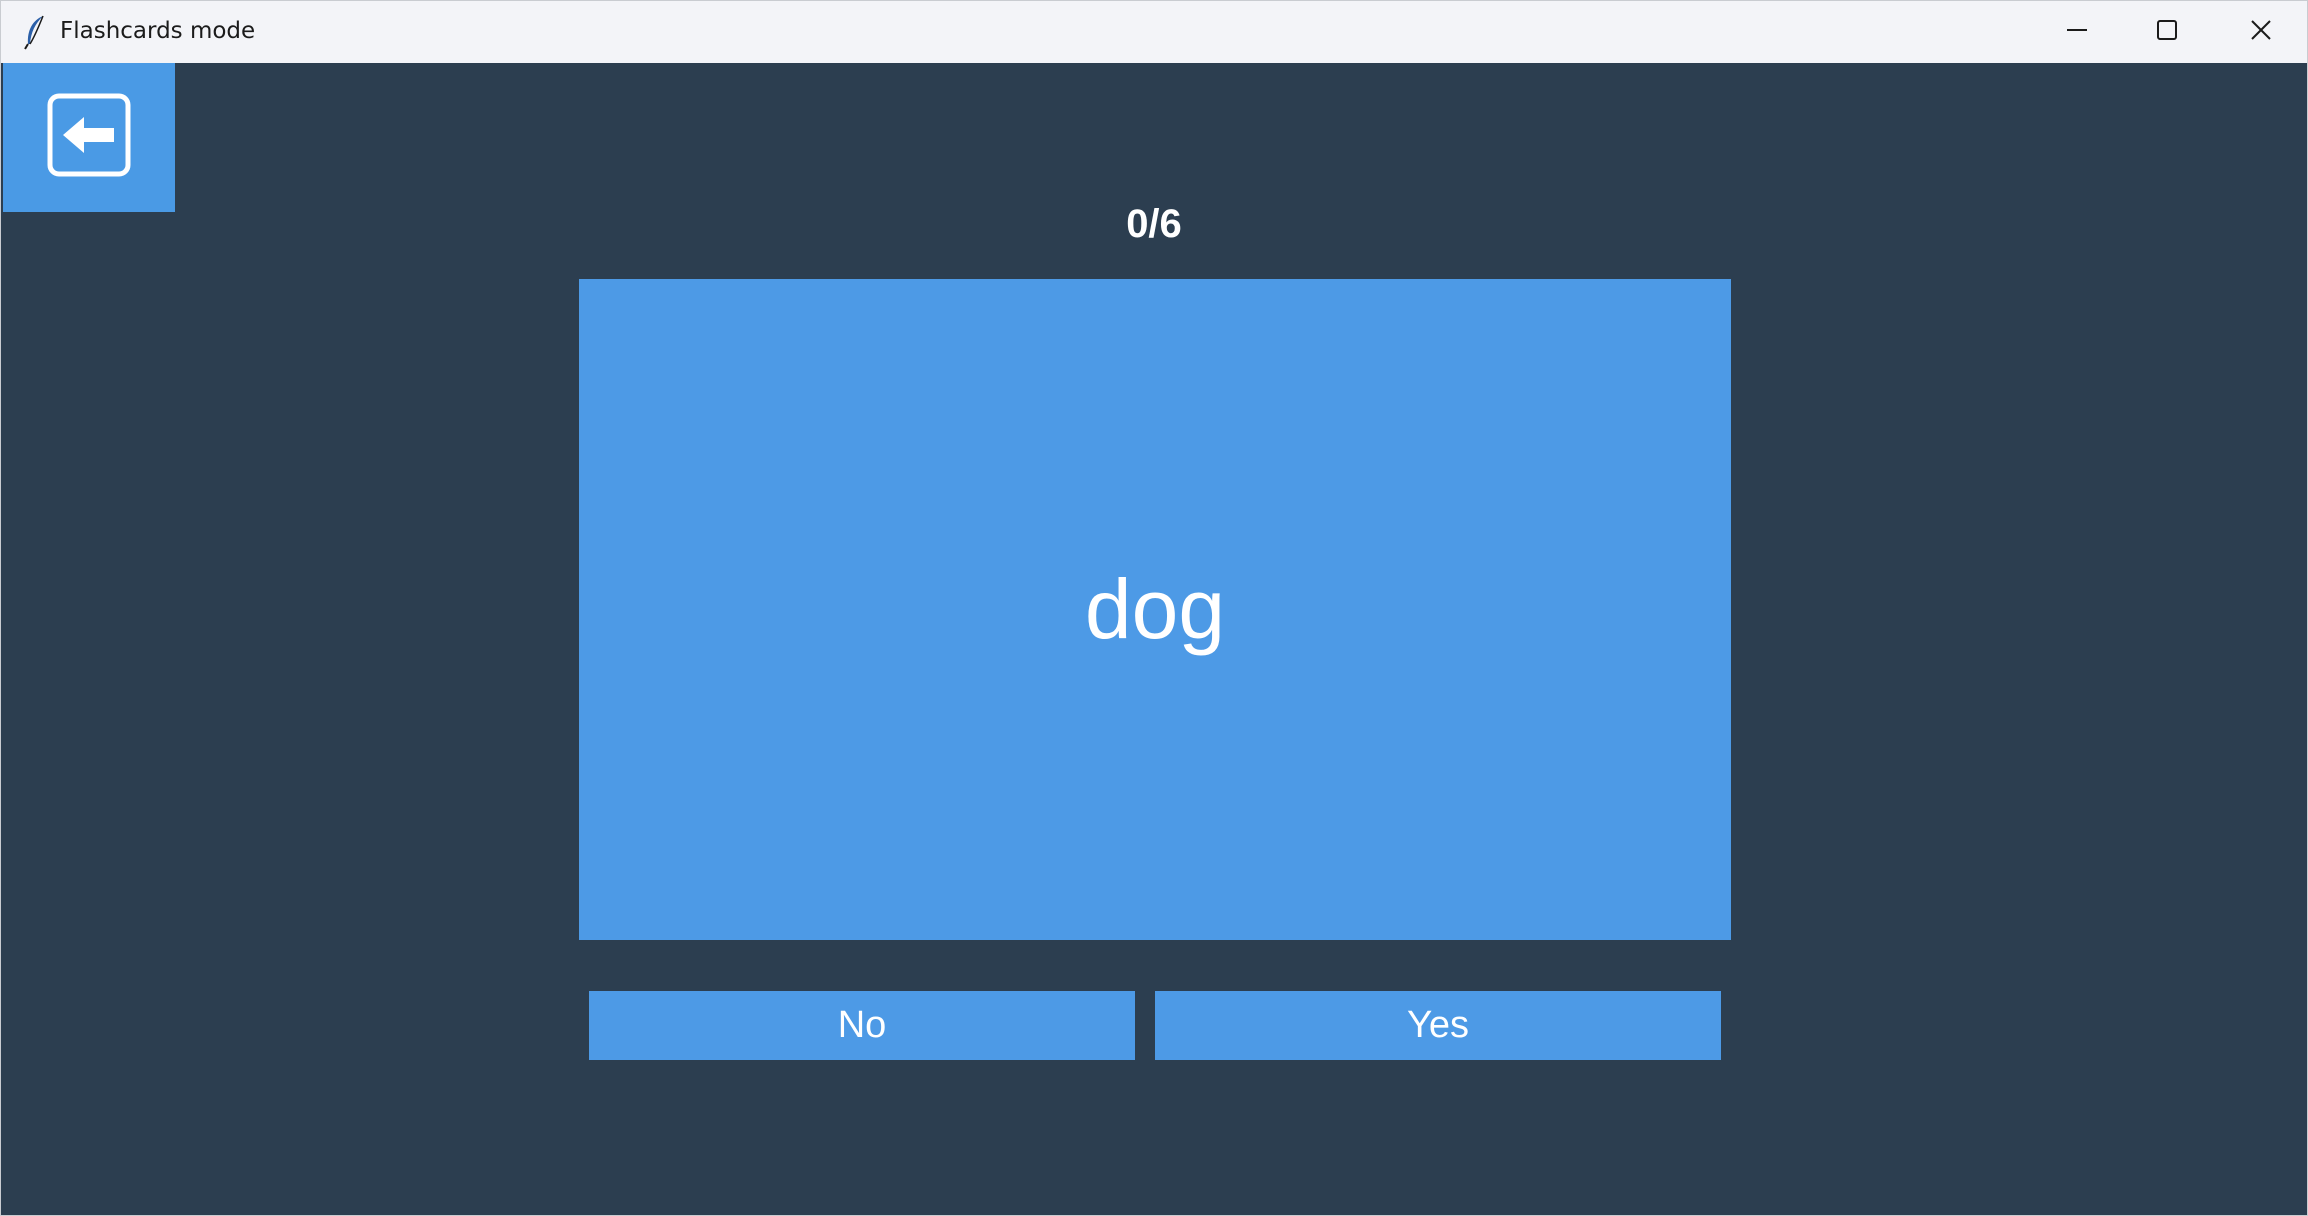 This screenshot has width=2308, height=1216. Describe the element at coordinates (35, 32) in the screenshot. I see `feather-icon` at that location.